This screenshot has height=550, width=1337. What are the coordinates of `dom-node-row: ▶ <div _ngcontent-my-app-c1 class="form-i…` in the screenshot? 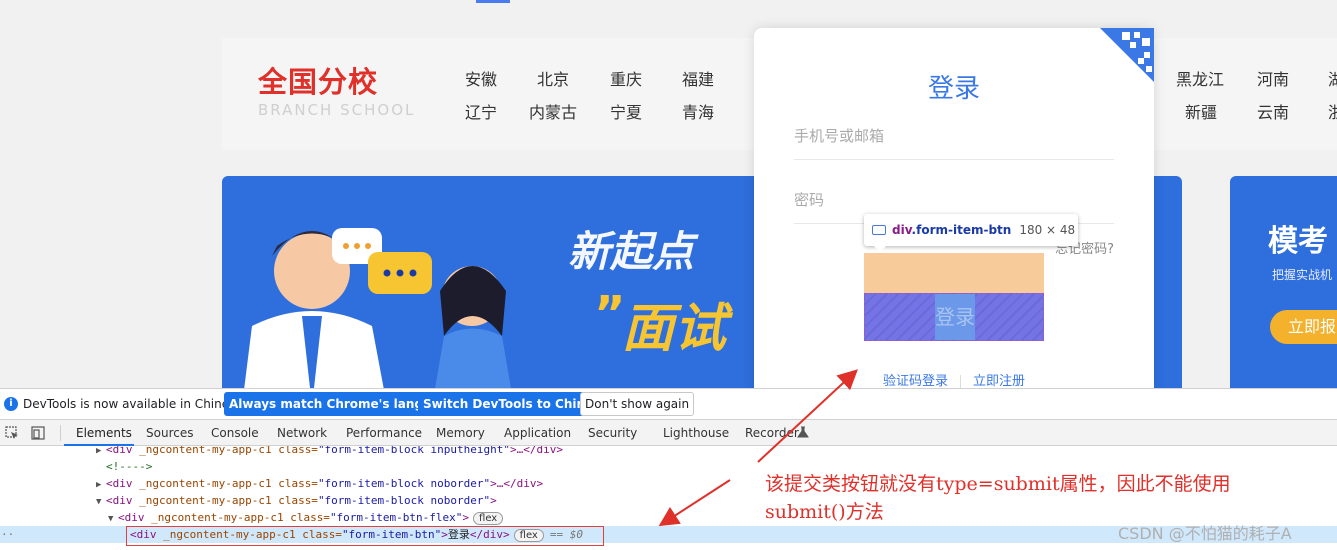 It's located at (668, 452).